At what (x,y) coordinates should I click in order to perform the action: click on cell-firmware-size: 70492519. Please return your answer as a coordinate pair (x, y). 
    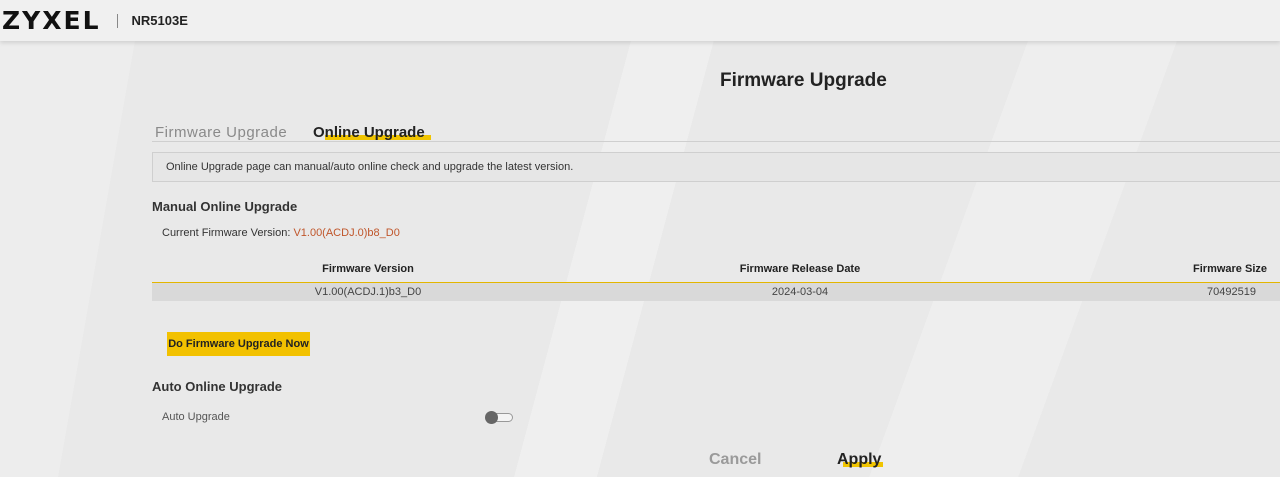
    Looking at the image, I should click on (1231, 292).